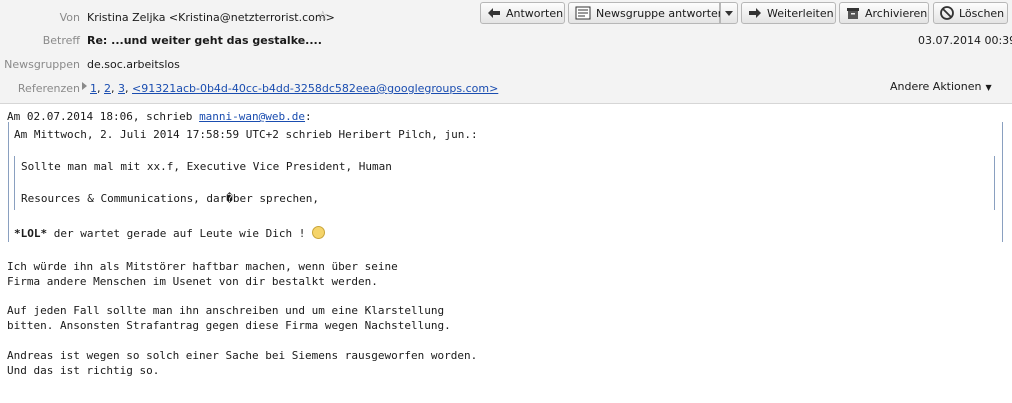 This screenshot has height=403, width=1012. I want to click on archive-button: Archivieren, so click(884, 13).